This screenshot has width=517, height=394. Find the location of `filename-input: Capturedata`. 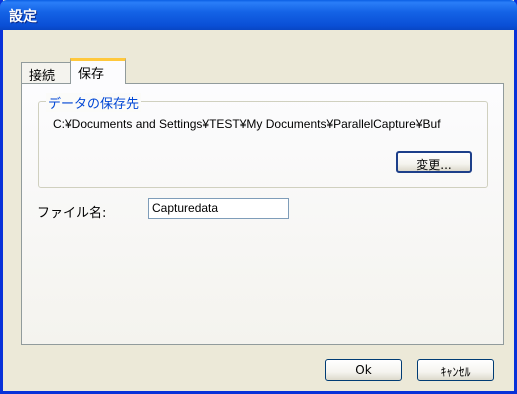

filename-input: Capturedata is located at coordinates (218, 208).